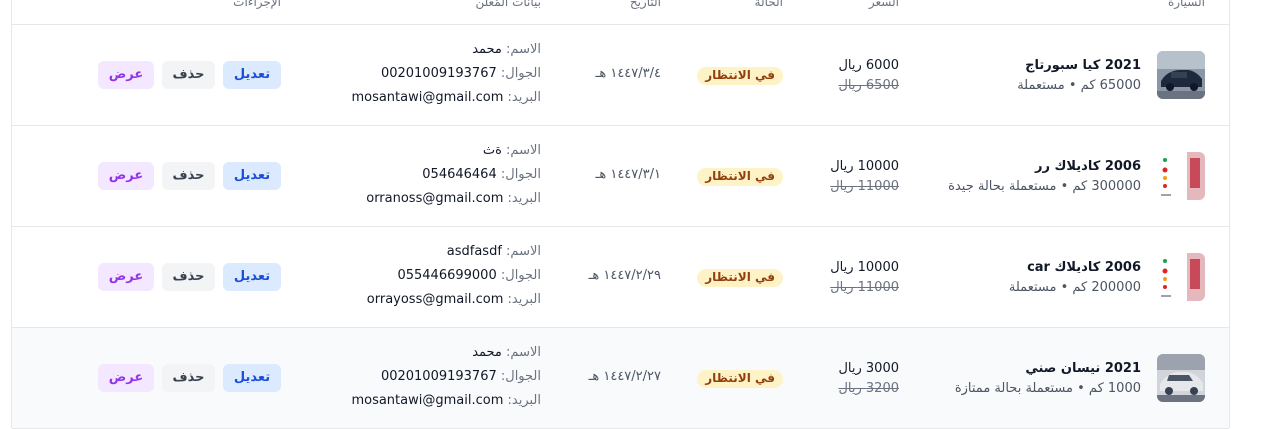 This screenshot has height=429, width=1270. Describe the element at coordinates (453, 299) in the screenshot. I see `seller-email: البريد: orrayoss@gmail.com` at that location.